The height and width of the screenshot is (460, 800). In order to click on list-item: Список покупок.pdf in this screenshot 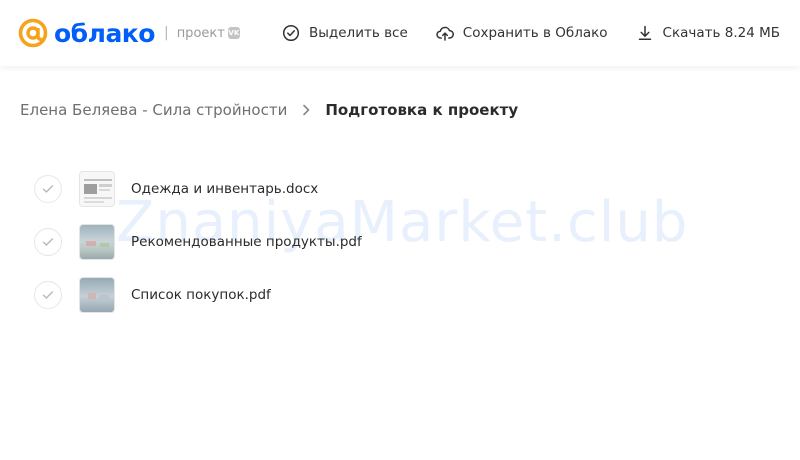, I will do `click(198, 294)`.